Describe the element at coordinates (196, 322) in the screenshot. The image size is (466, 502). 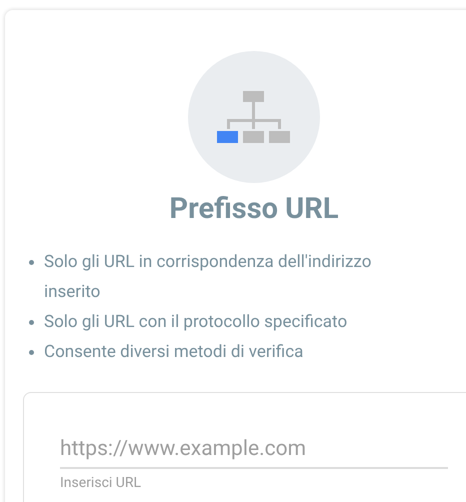
I see `feature-text: Solo gli URL con il protocollo specificato` at that location.